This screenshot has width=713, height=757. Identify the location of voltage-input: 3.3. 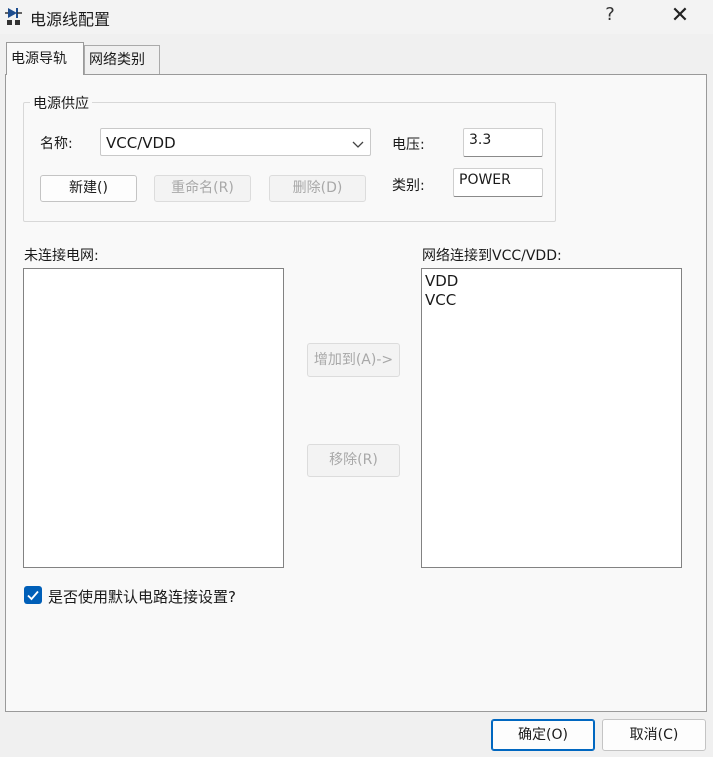
(503, 142).